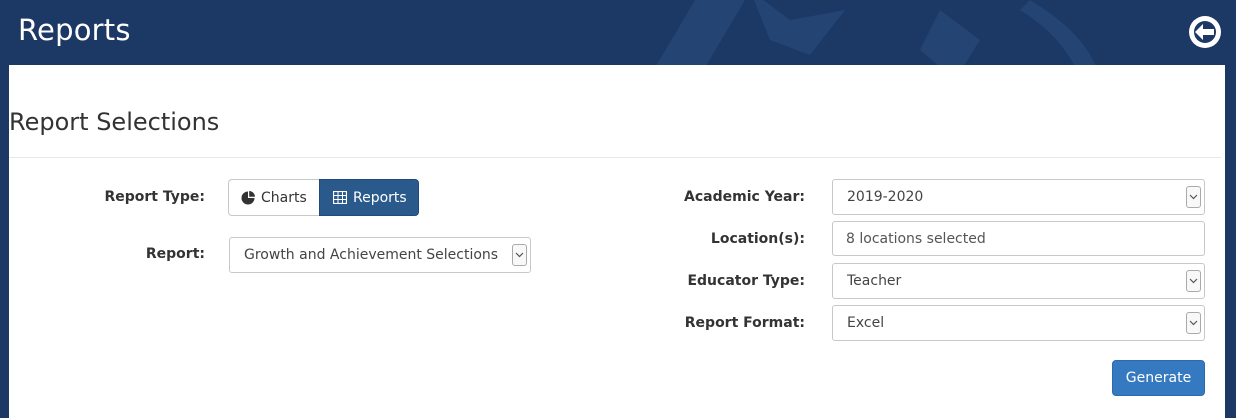 Image resolution: width=1236 pixels, height=418 pixels. What do you see at coordinates (744, 323) in the screenshot?
I see `report-format-label: Report Format:` at bounding box center [744, 323].